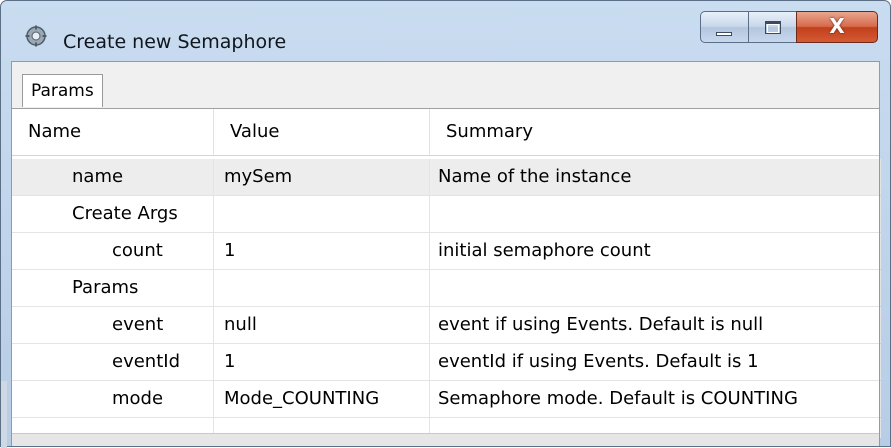  Describe the element at coordinates (113, 214) in the screenshot. I see `row-name-cell: Create Args` at that location.